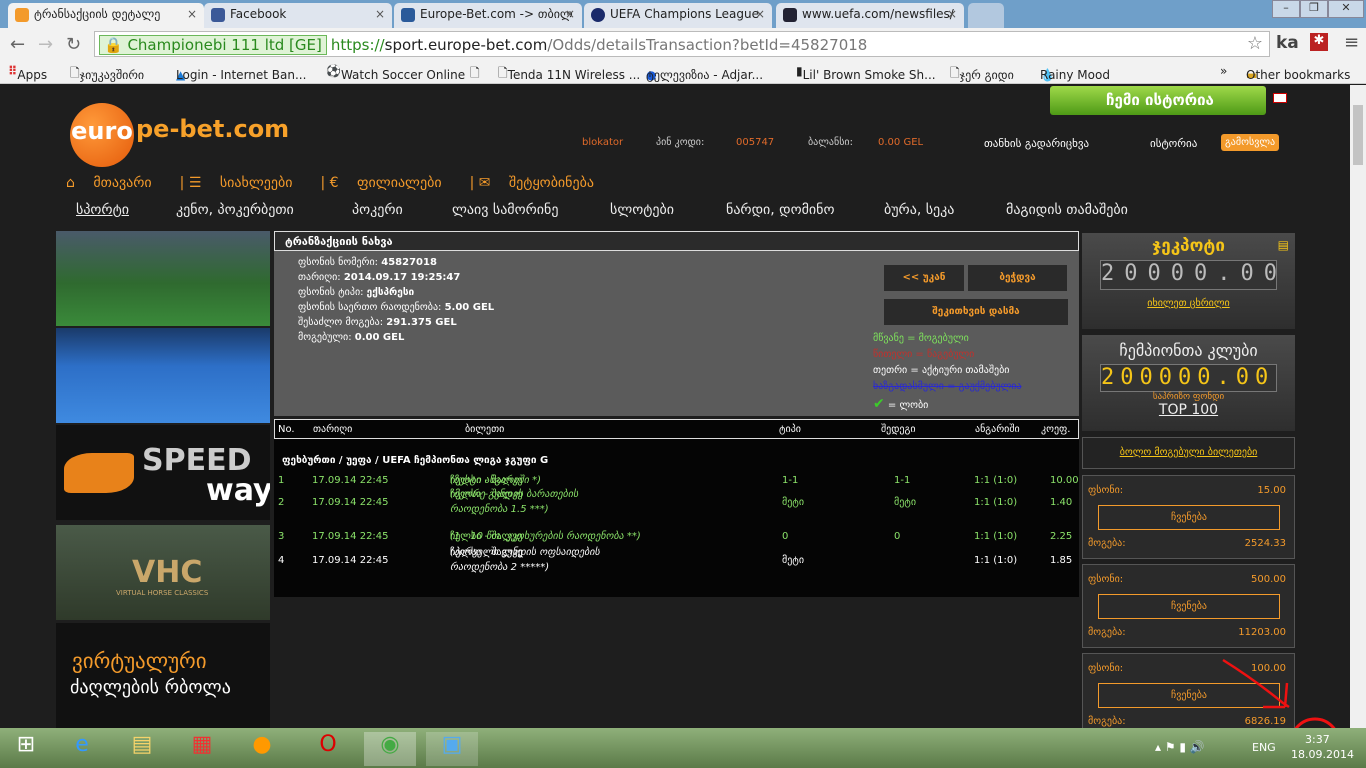 Image resolution: width=1366 pixels, height=768 pixels. What do you see at coordinates (780, 210) in the screenshot?
I see `nav-nardi: ნარდი, დომინო` at bounding box center [780, 210].